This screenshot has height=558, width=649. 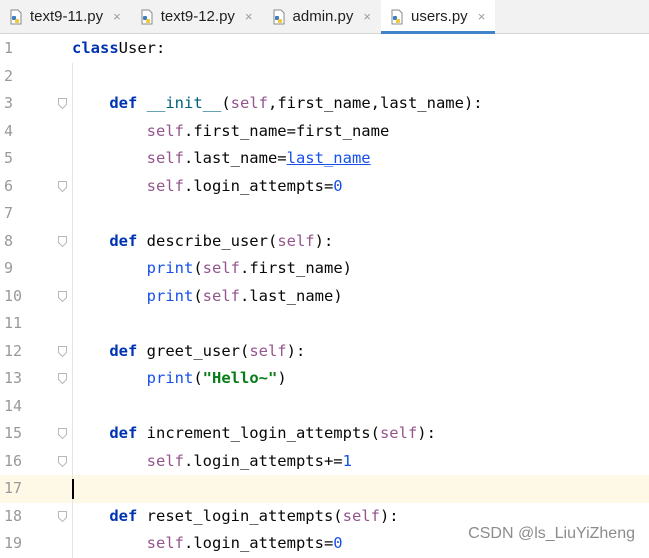 I want to click on code-text: self.login_attempts+=1, so click(x=212, y=462).